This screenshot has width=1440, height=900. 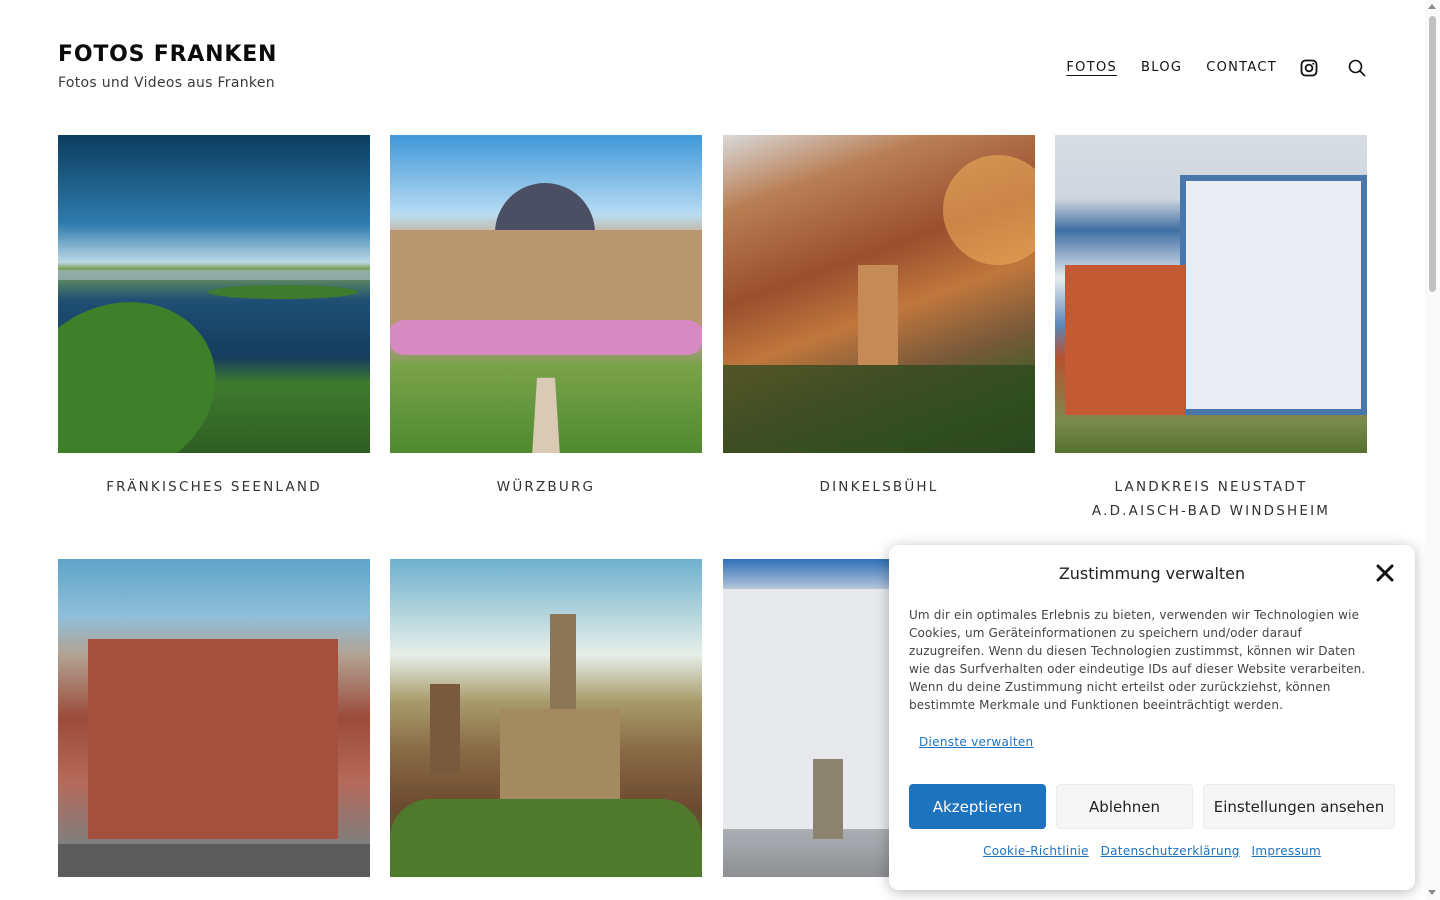 I want to click on page-scrollbar, so click(x=1432, y=450).